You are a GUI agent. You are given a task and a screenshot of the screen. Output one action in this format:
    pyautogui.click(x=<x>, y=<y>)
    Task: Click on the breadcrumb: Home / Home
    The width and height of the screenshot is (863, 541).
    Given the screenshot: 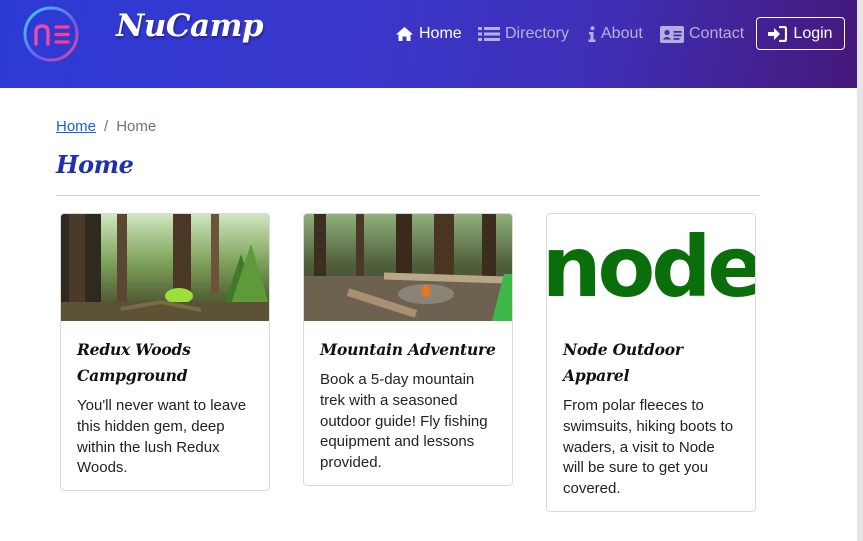 What is the action you would take?
    pyautogui.click(x=106, y=126)
    